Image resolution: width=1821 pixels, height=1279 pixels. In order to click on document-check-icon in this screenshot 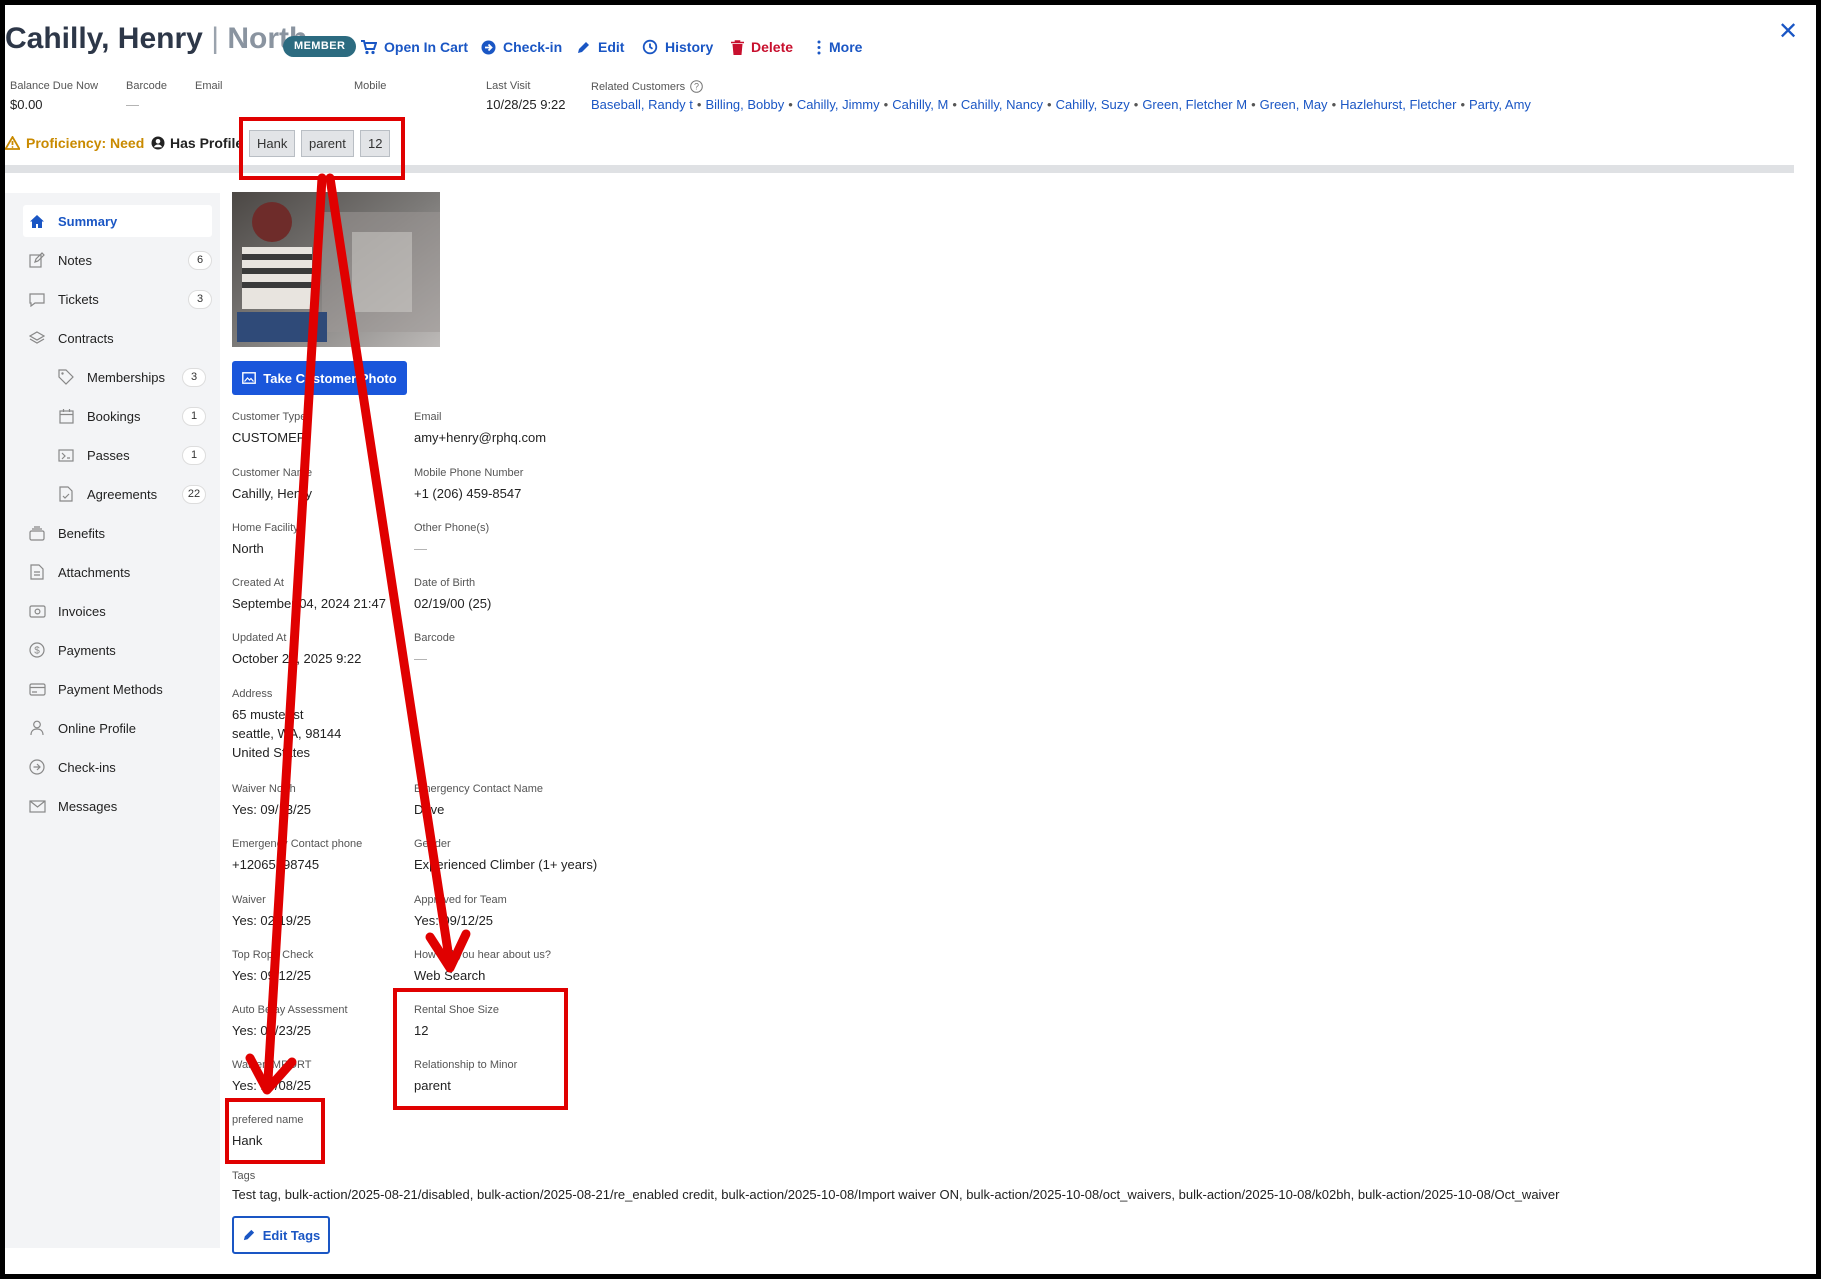, I will do `click(66, 494)`.